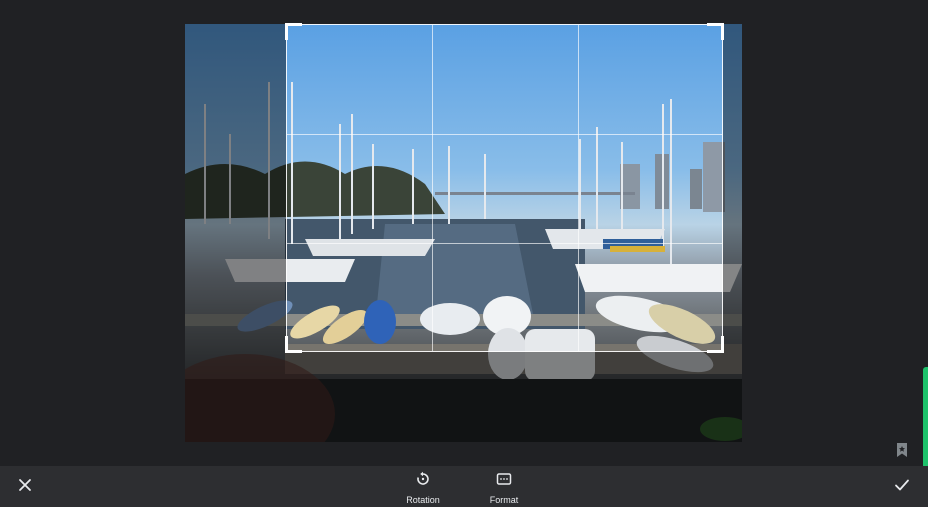 The image size is (928, 507). What do you see at coordinates (504, 500) in the screenshot?
I see `format-label: Format` at bounding box center [504, 500].